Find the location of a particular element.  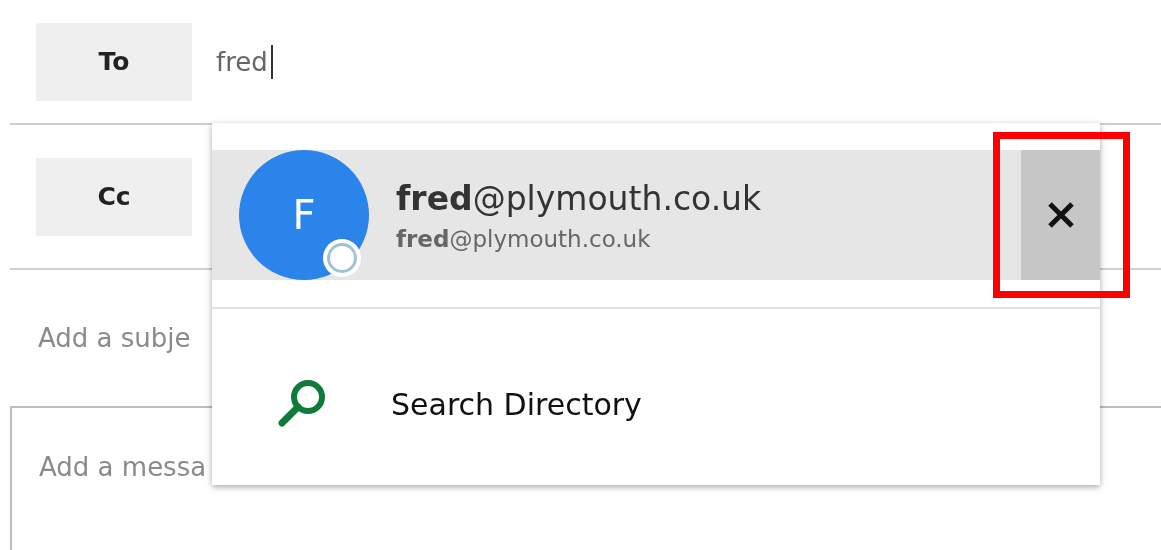

close-icon is located at coordinates (1060, 215).